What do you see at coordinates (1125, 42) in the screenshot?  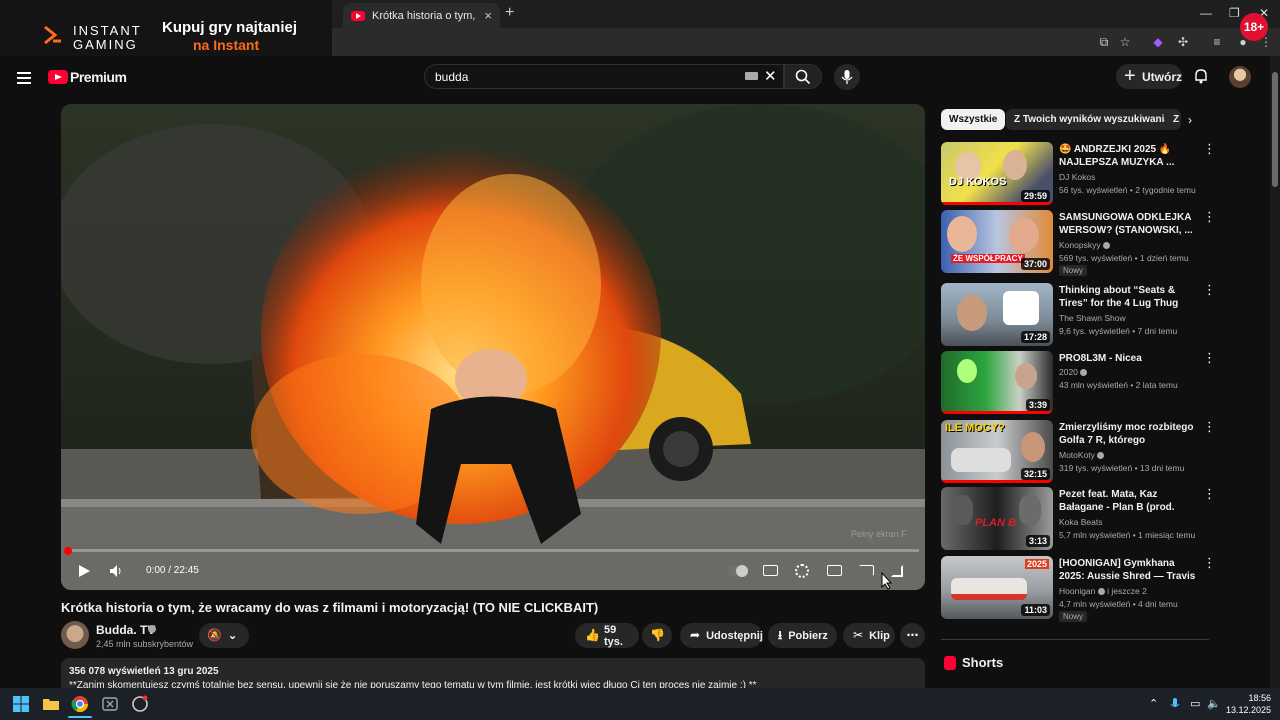 I see `bookmark-star-icon: ☆` at bounding box center [1125, 42].